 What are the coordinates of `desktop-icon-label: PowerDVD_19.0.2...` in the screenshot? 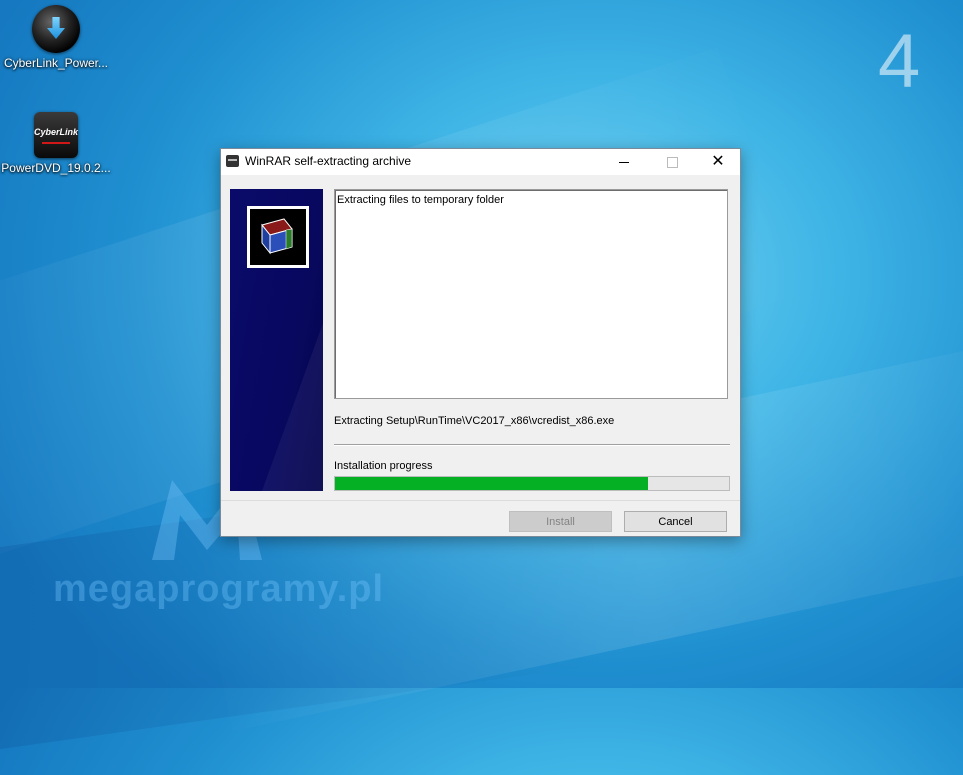 It's located at (56, 168).